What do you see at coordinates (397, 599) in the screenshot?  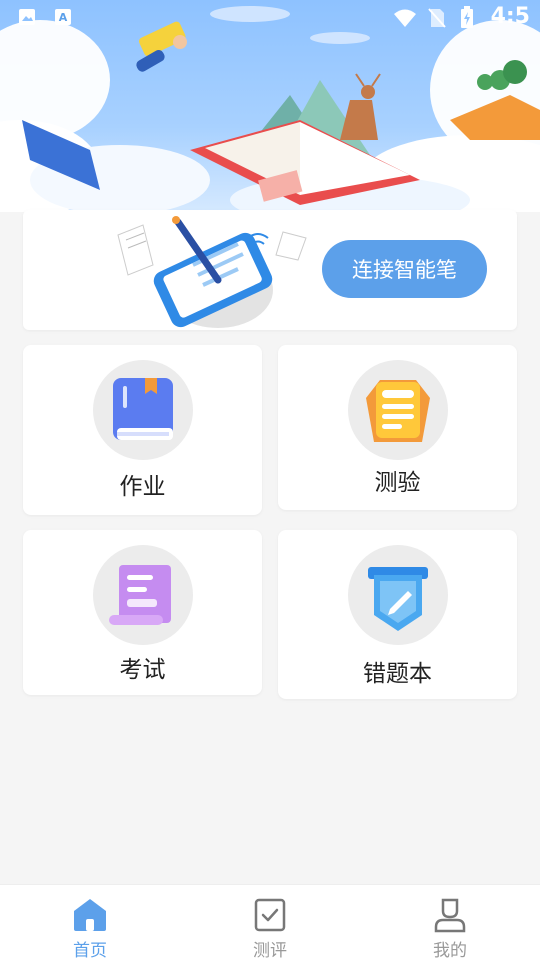 I see `mistake-notebook-icon` at bounding box center [397, 599].